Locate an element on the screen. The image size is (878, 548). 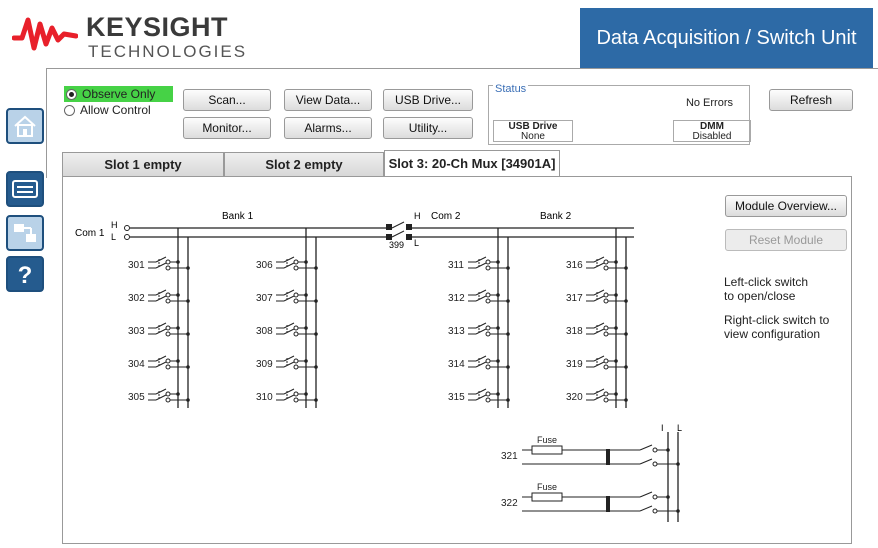
help-icon: ? is located at coordinates (25, 274).